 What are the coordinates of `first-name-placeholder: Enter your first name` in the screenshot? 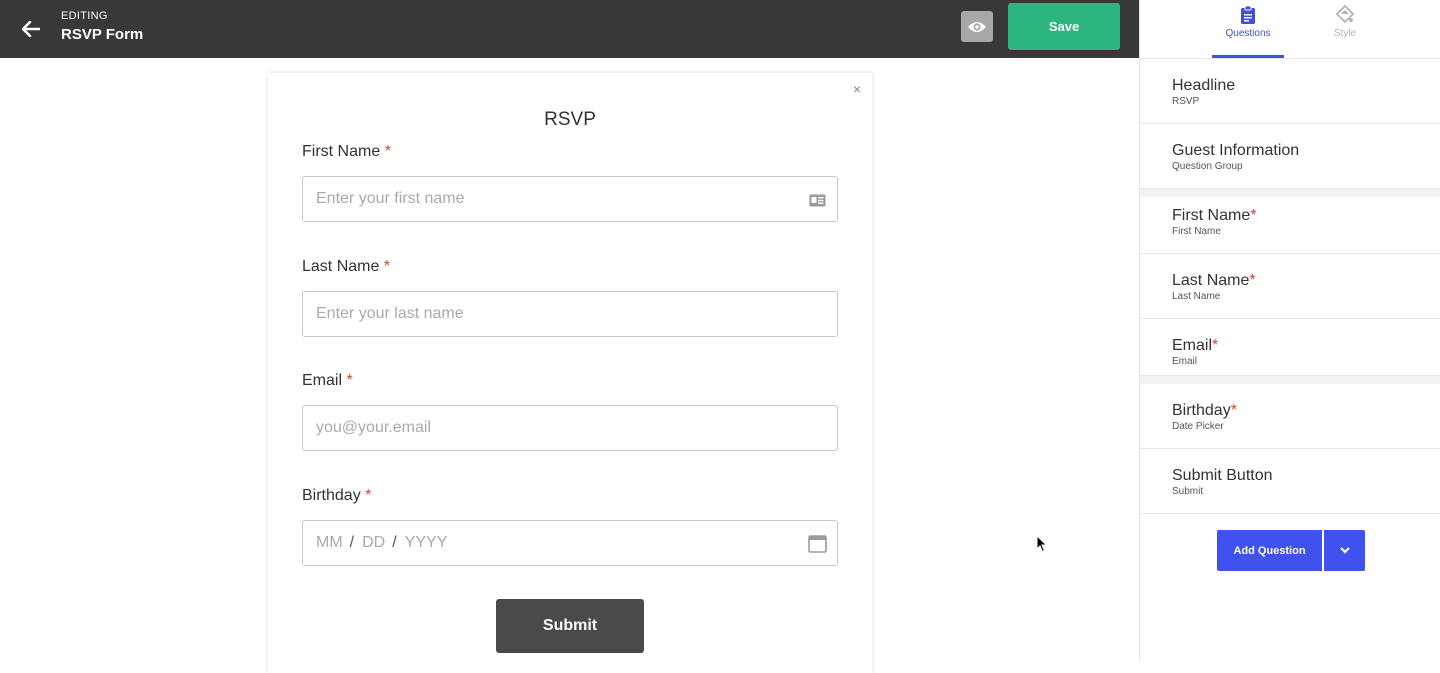 It's located at (390, 198).